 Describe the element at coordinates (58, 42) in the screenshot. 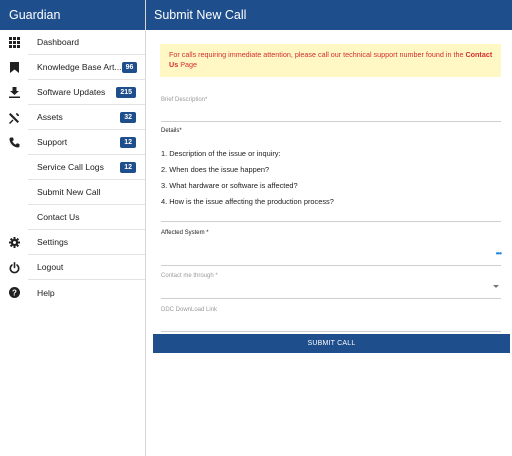

I see `sidebar-item-label: Dashboard` at that location.